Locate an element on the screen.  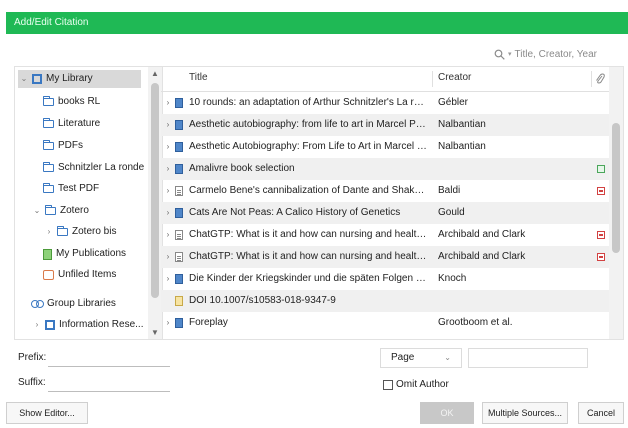
sidebar-item-label: Literature is located at coordinates (79, 123).